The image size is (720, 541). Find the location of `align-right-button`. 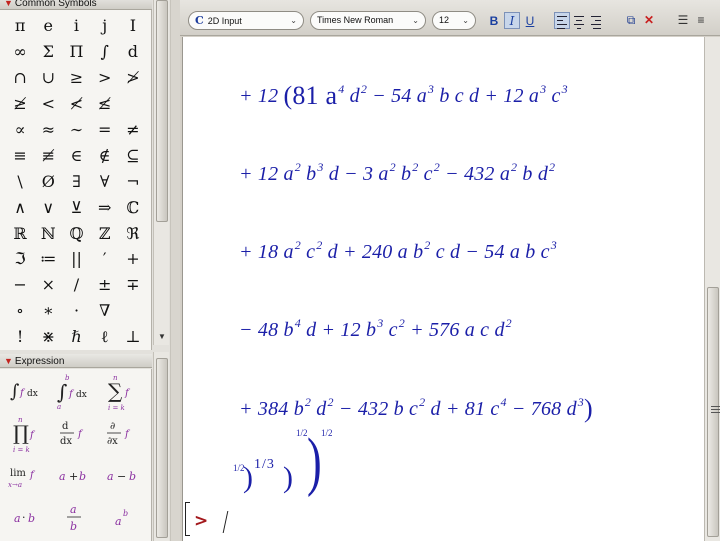

align-right-button is located at coordinates (596, 20).